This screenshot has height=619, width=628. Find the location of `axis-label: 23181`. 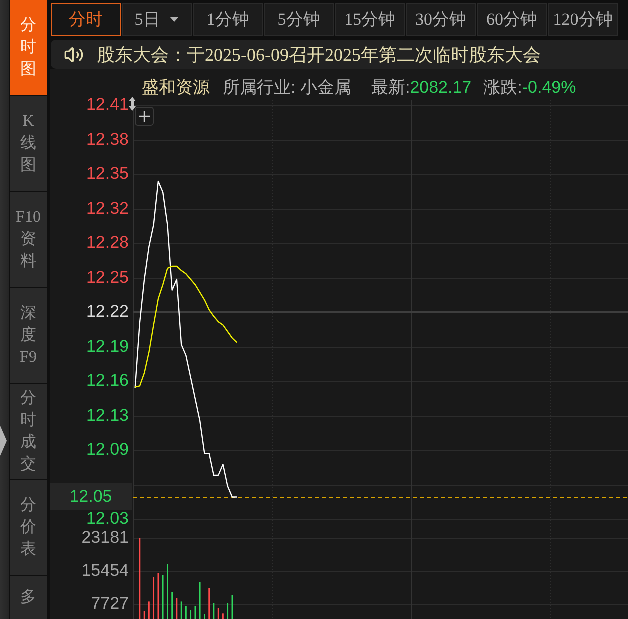

axis-label: 23181 is located at coordinates (105, 538).